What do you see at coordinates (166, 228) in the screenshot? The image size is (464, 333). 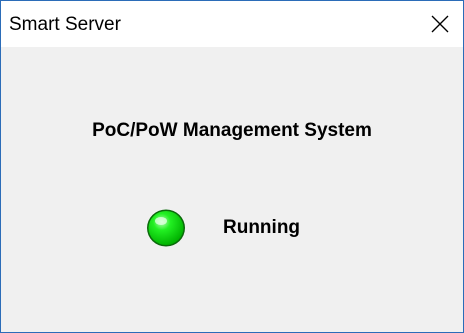 I see `status-led-icon` at bounding box center [166, 228].